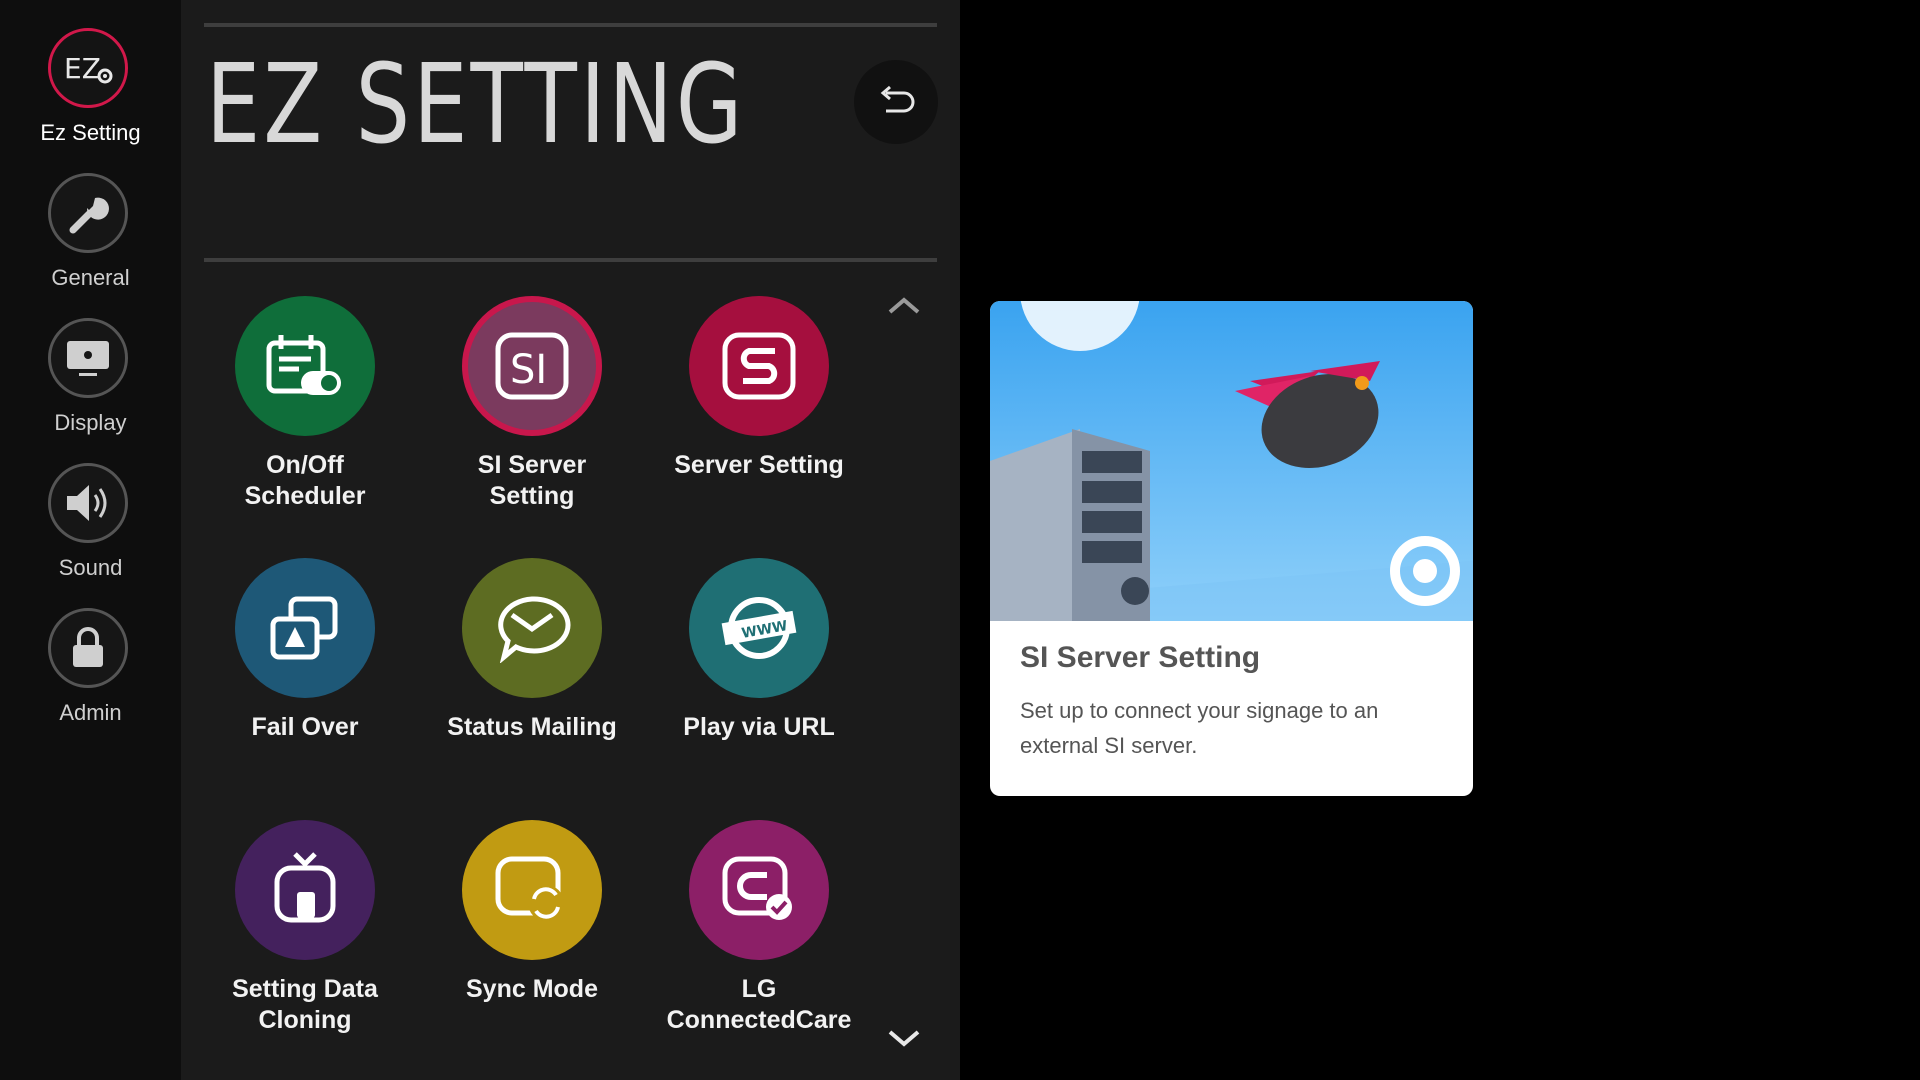  I want to click on si-server-illustration, so click(1231, 461).